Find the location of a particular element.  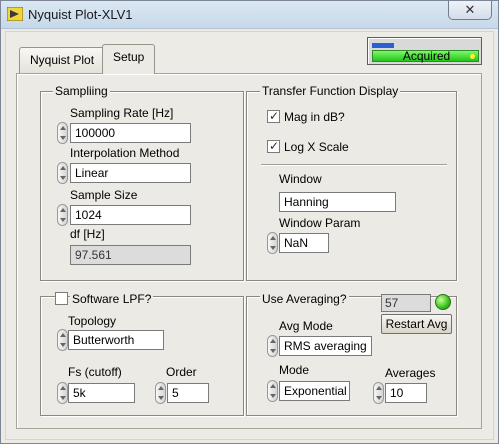

status-indicator: Acquired is located at coordinates (425, 56).